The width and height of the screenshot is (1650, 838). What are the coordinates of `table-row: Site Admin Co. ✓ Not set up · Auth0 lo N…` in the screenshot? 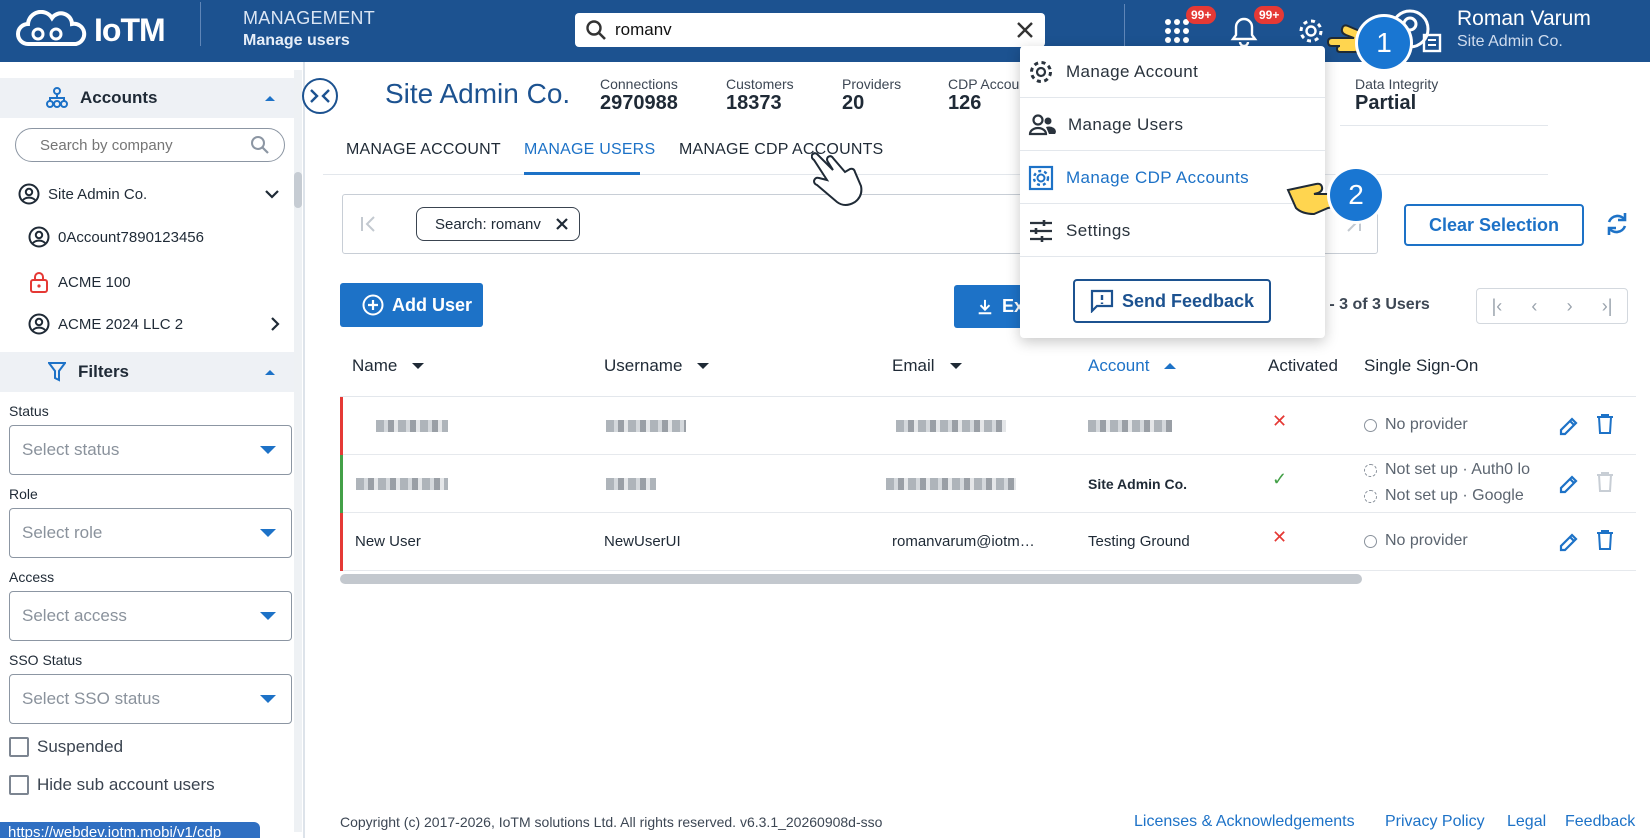 It's located at (988, 484).